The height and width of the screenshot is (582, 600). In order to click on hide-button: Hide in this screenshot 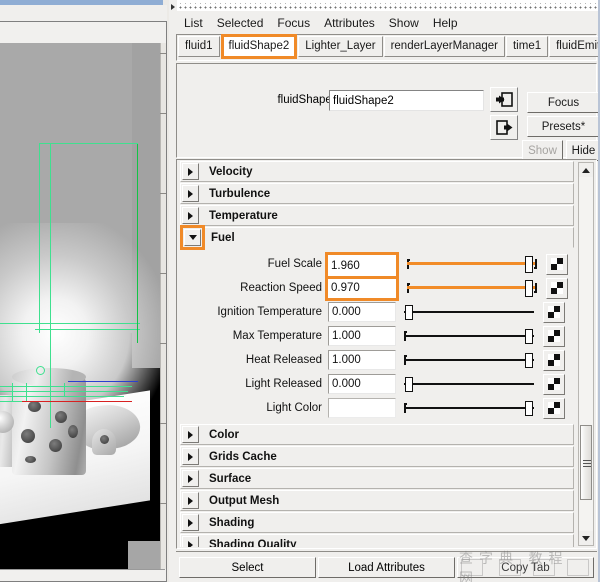, I will do `click(583, 150)`.